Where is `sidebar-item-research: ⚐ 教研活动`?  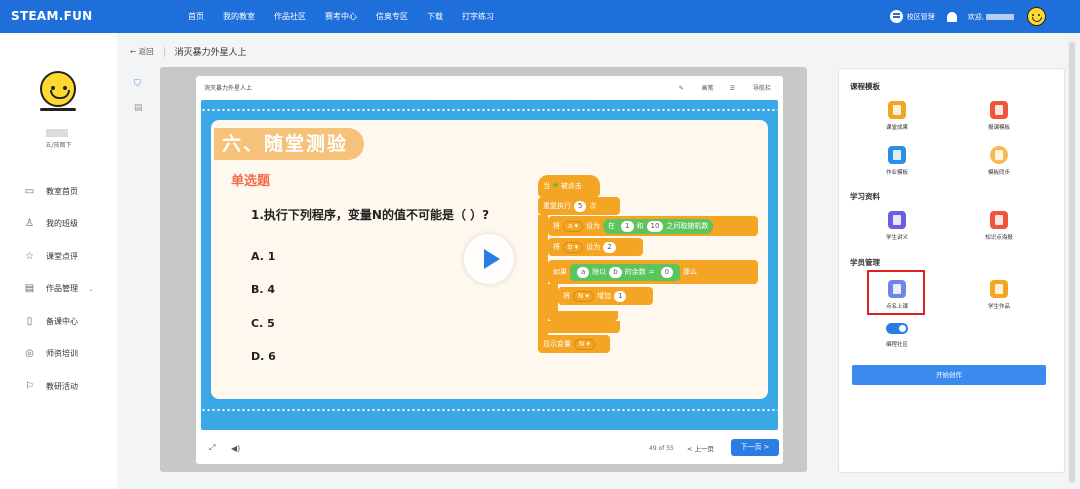 sidebar-item-research: ⚐ 教研活动 is located at coordinates (59, 386).